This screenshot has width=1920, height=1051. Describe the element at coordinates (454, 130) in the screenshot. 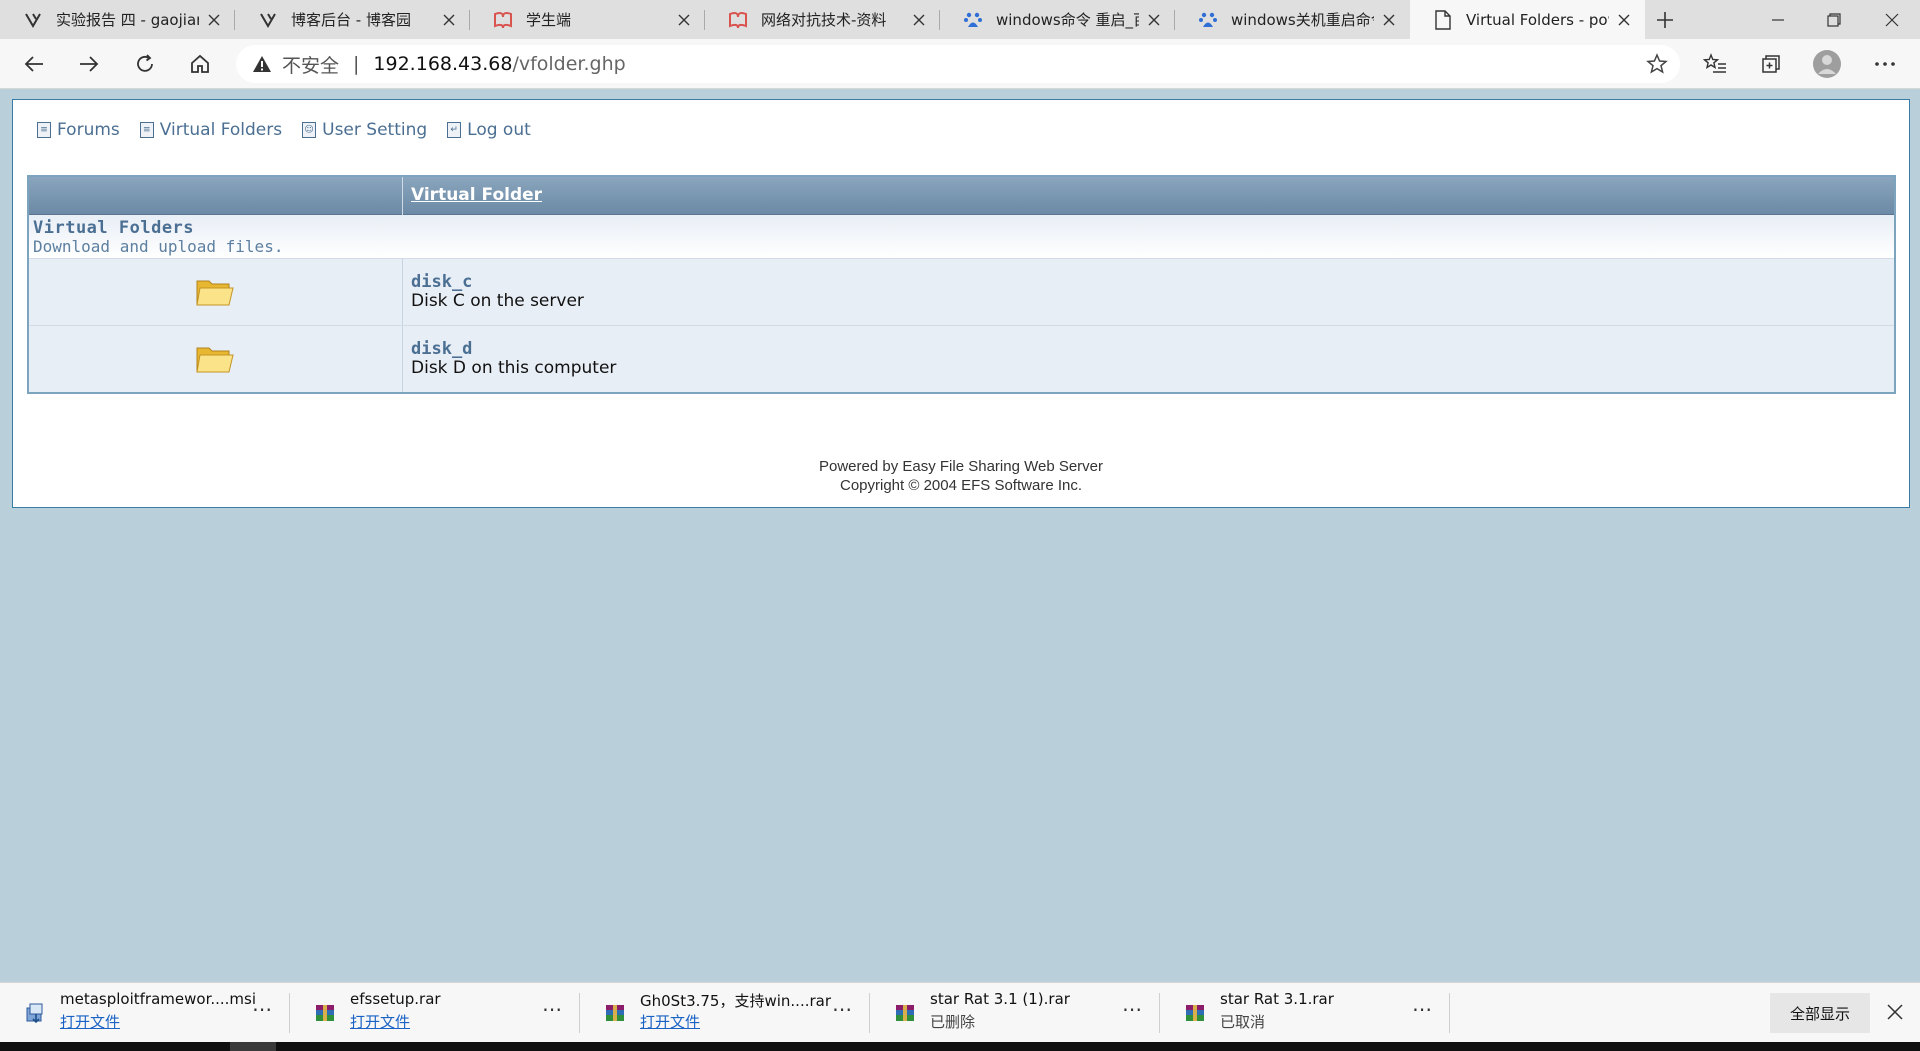

I see `logout-icon: ↵` at that location.